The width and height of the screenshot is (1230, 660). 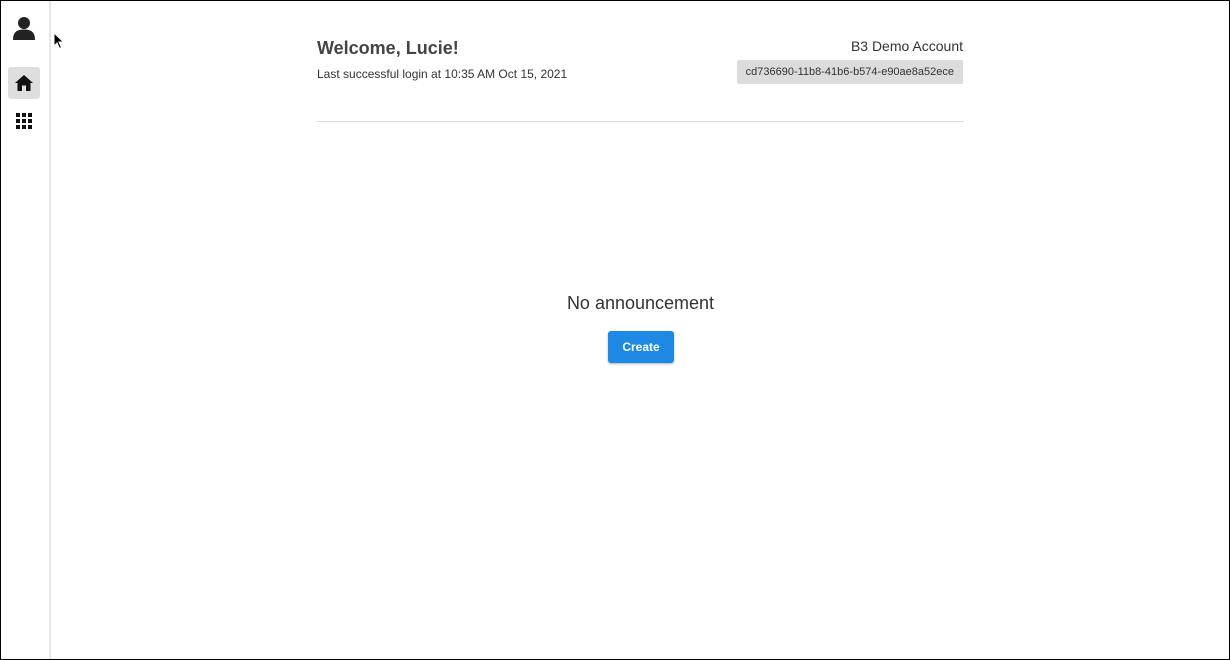 What do you see at coordinates (388, 48) in the screenshot?
I see `welcome-title: Welcome, Lucie!` at bounding box center [388, 48].